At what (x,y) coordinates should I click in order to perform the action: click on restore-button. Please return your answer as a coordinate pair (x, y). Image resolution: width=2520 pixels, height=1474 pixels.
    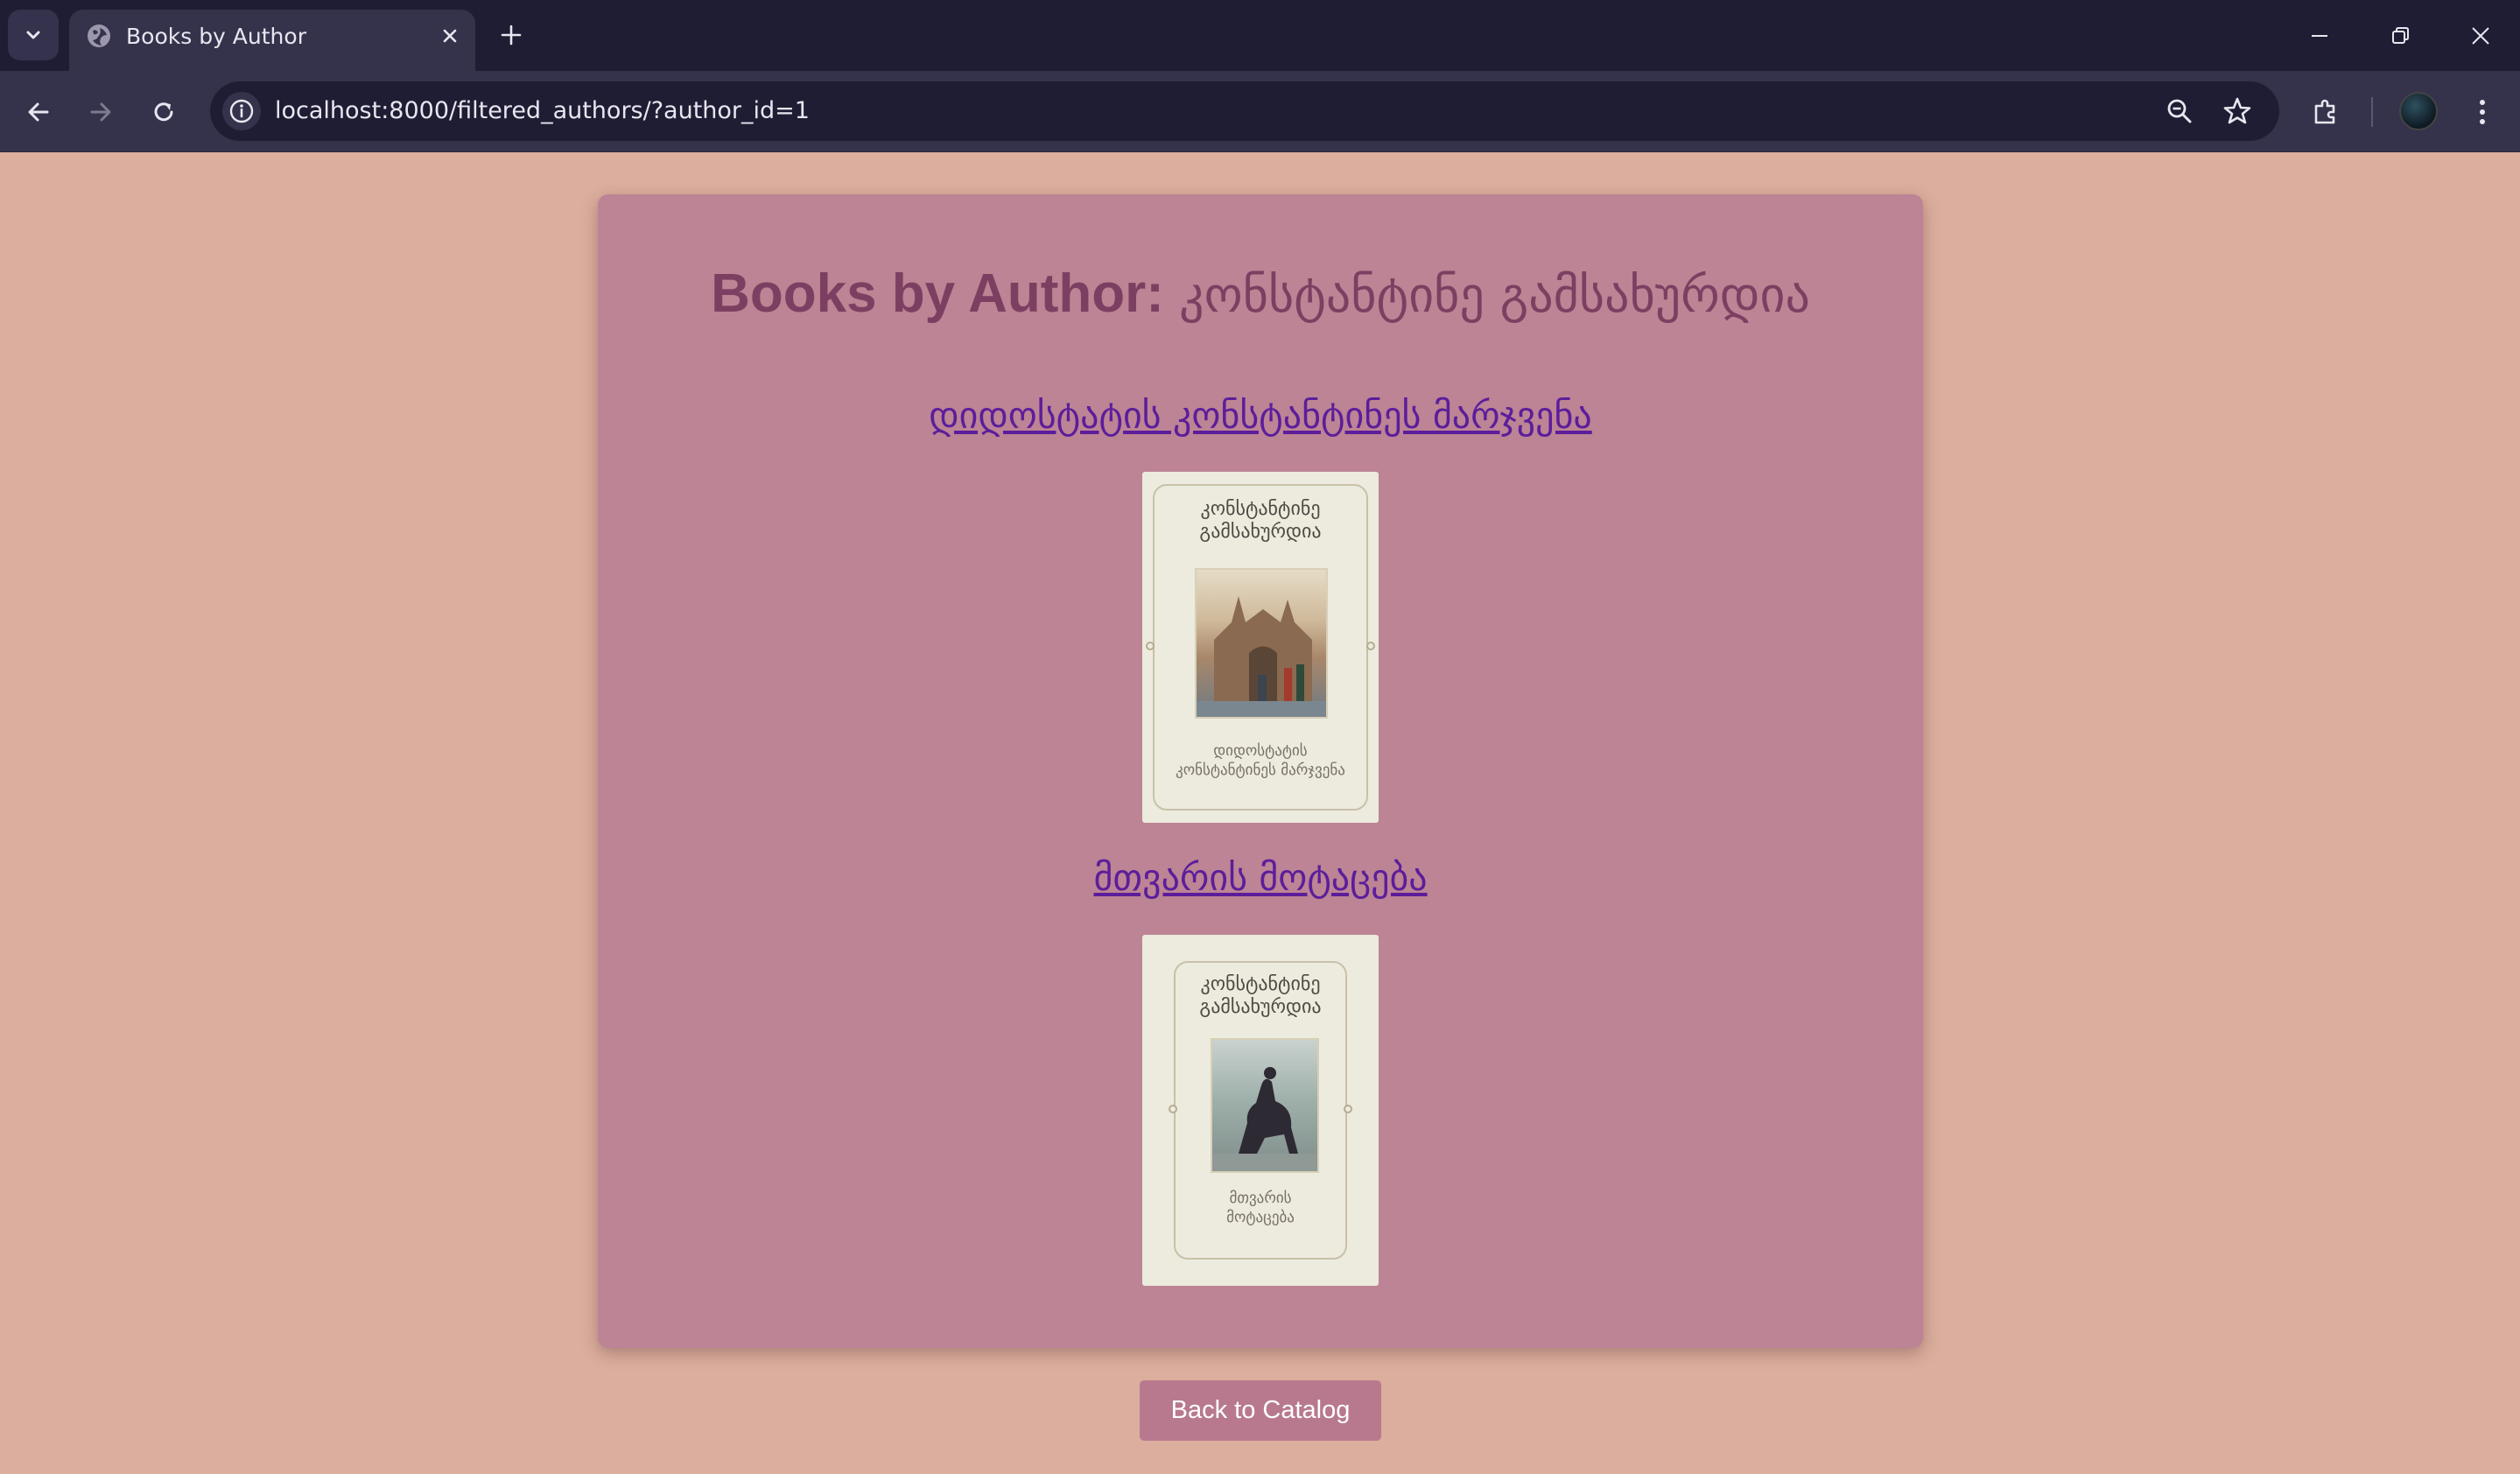
    Looking at the image, I should click on (2400, 35).